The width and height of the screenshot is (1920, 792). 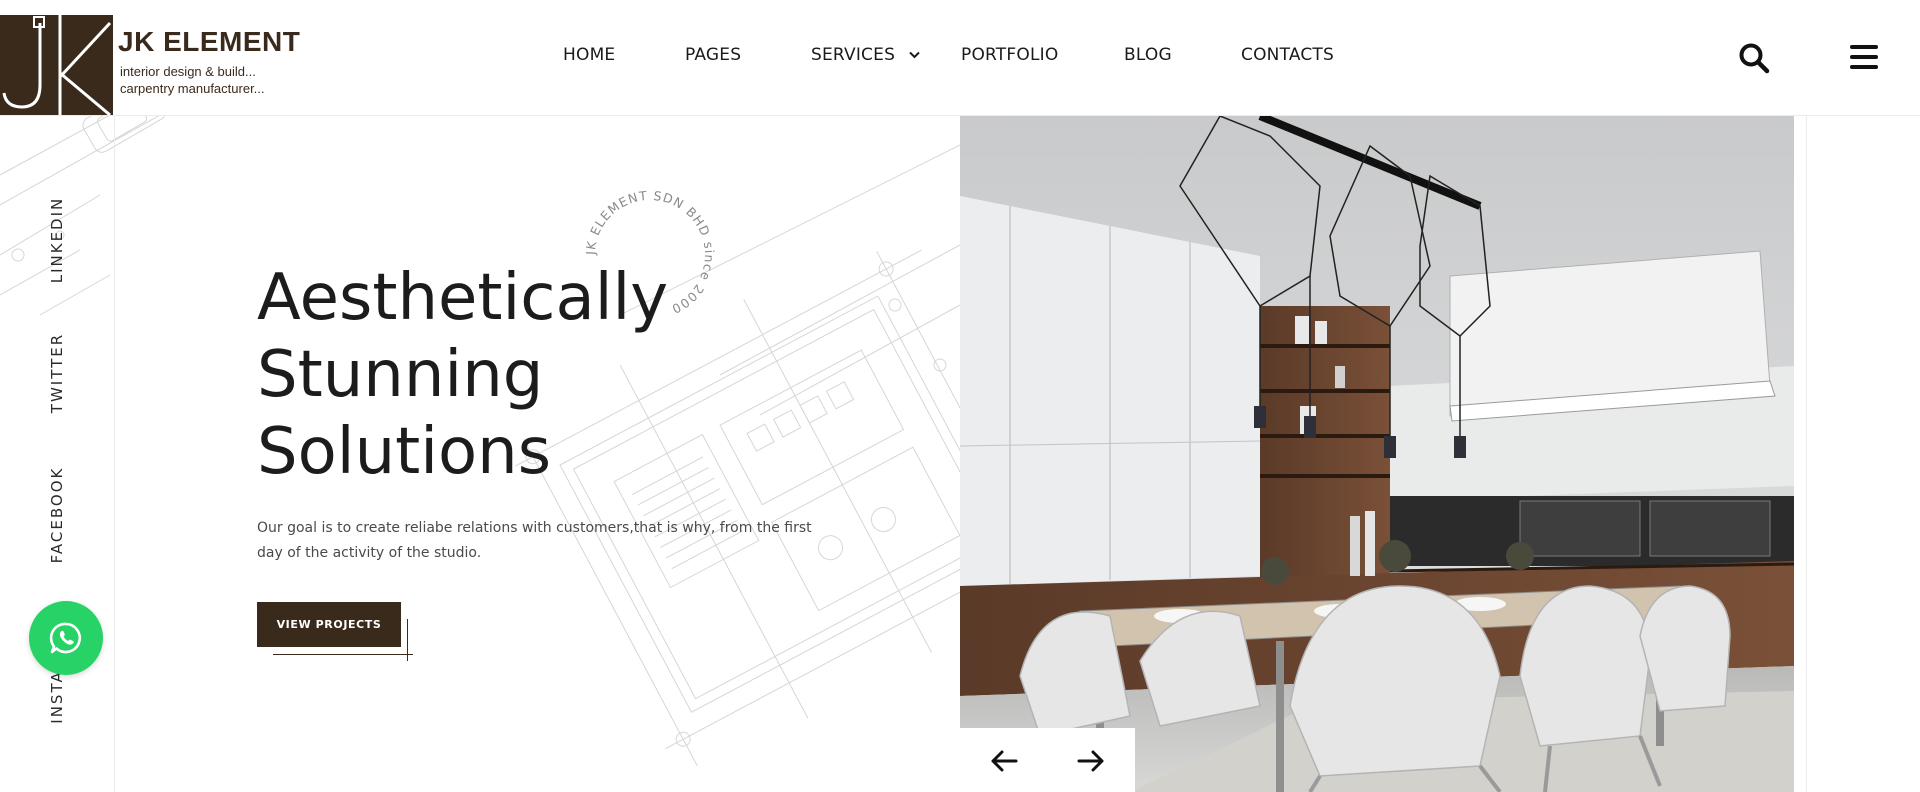 What do you see at coordinates (853, 55) in the screenshot?
I see `nav-item-services-label: SERVICES` at bounding box center [853, 55].